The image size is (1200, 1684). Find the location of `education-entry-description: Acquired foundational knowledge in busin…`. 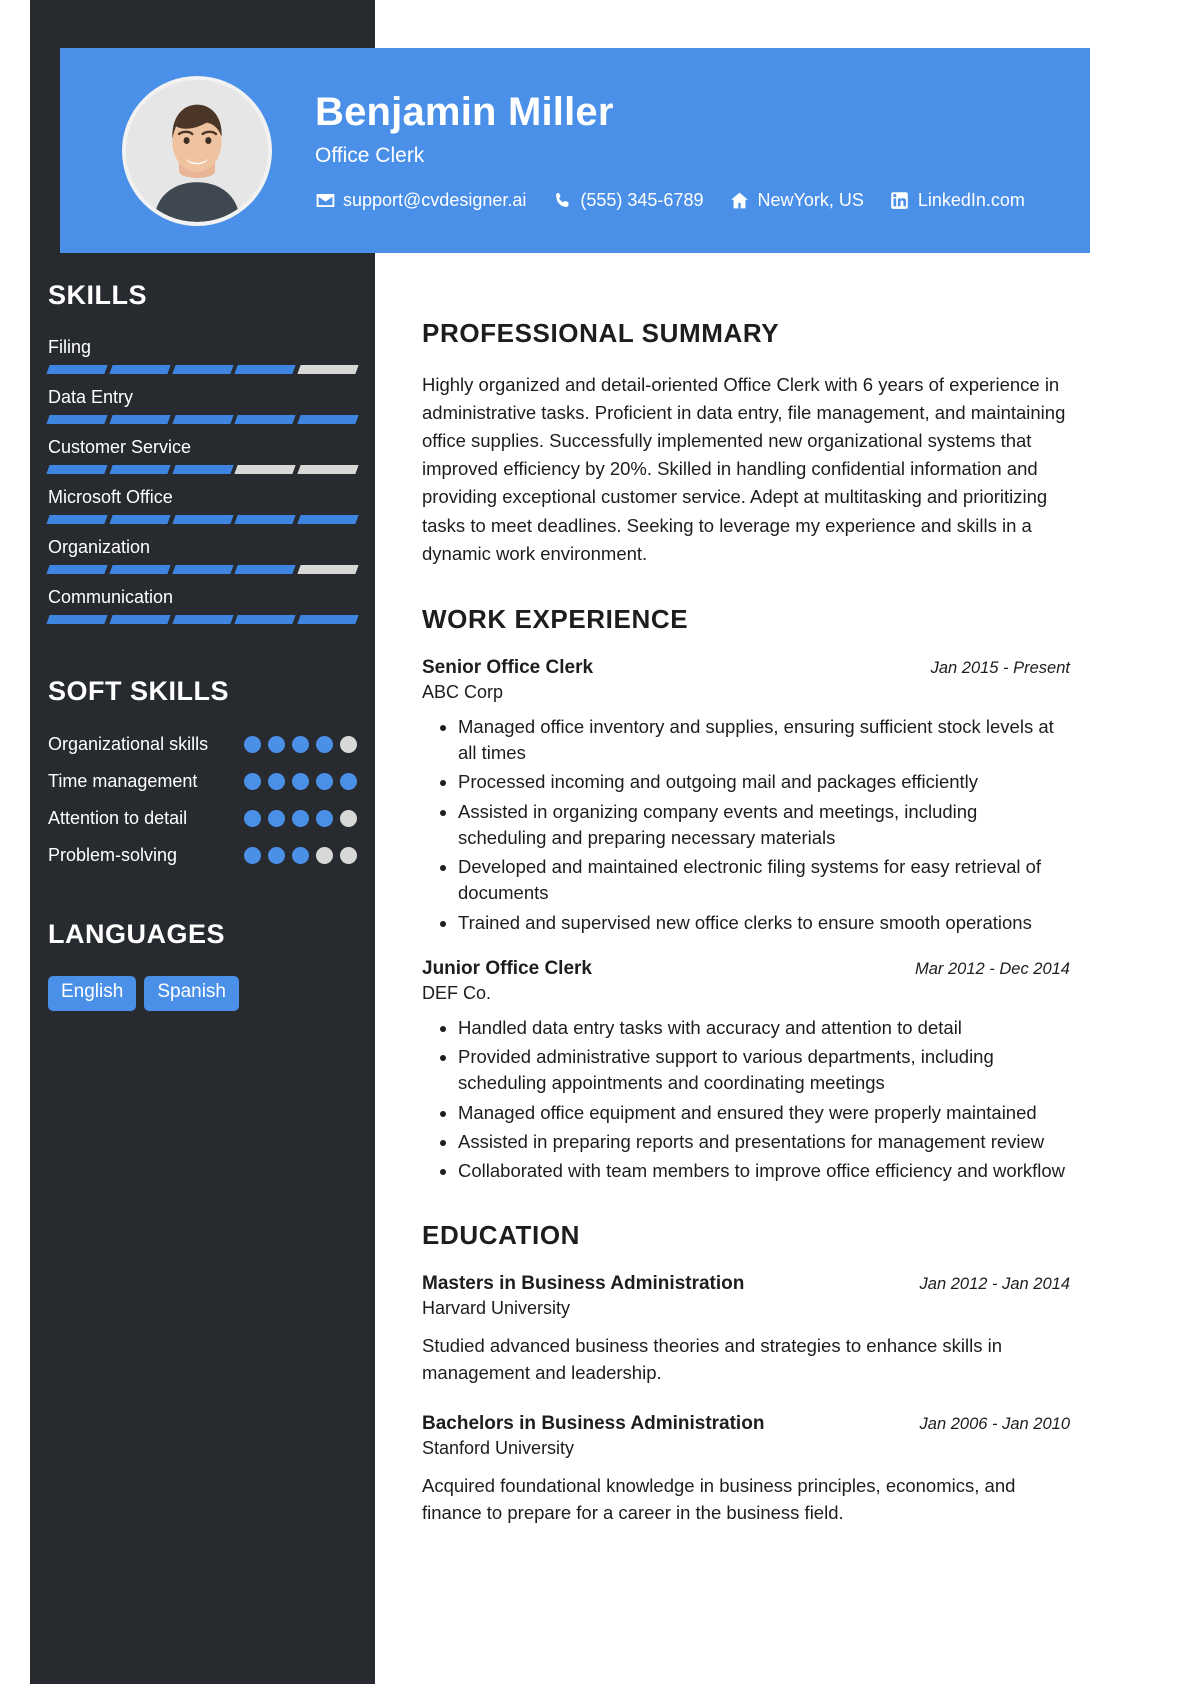

education-entry-description: Acquired foundational knowledge in busin… is located at coordinates (719, 1499).